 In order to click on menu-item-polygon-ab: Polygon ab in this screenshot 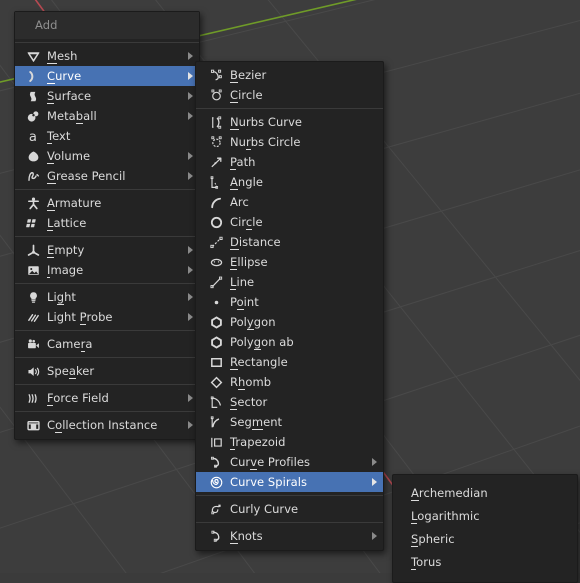, I will do `click(289, 342)`.